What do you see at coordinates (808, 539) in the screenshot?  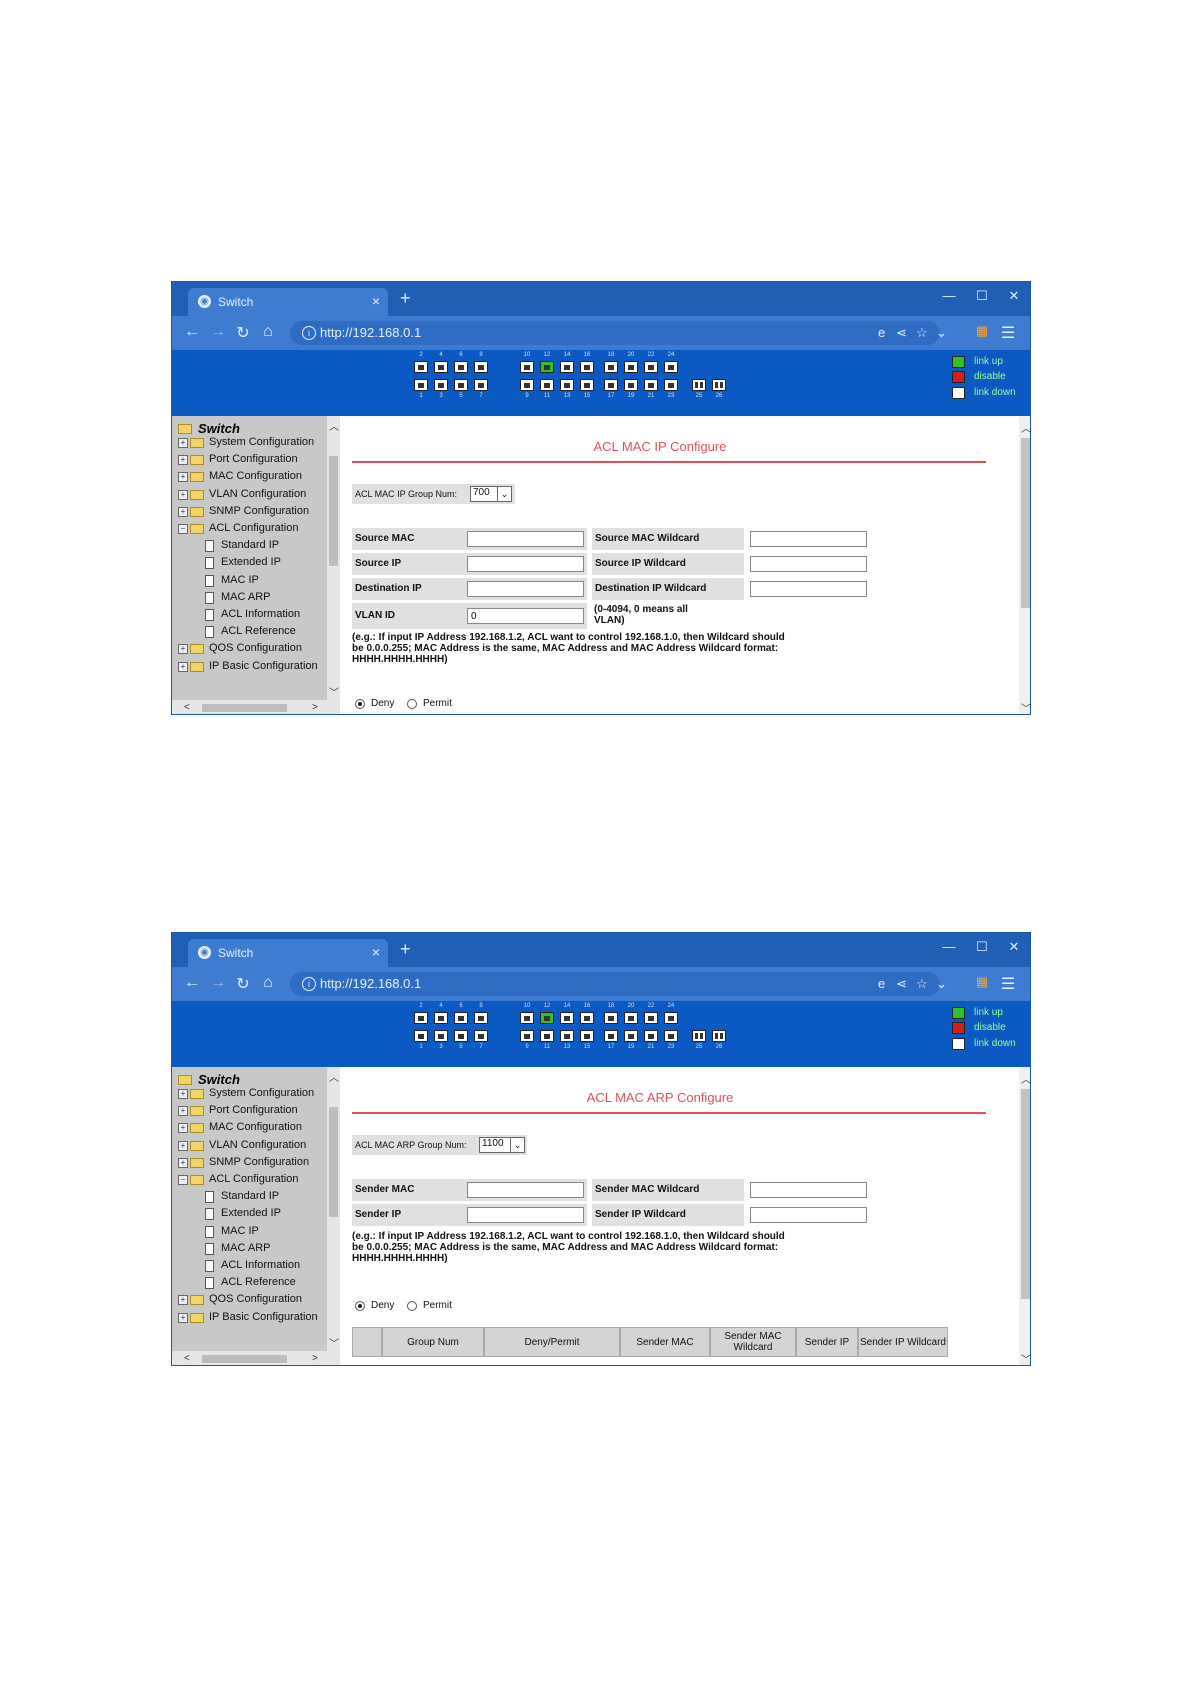 I see `source-mac-wildcard-input` at bounding box center [808, 539].